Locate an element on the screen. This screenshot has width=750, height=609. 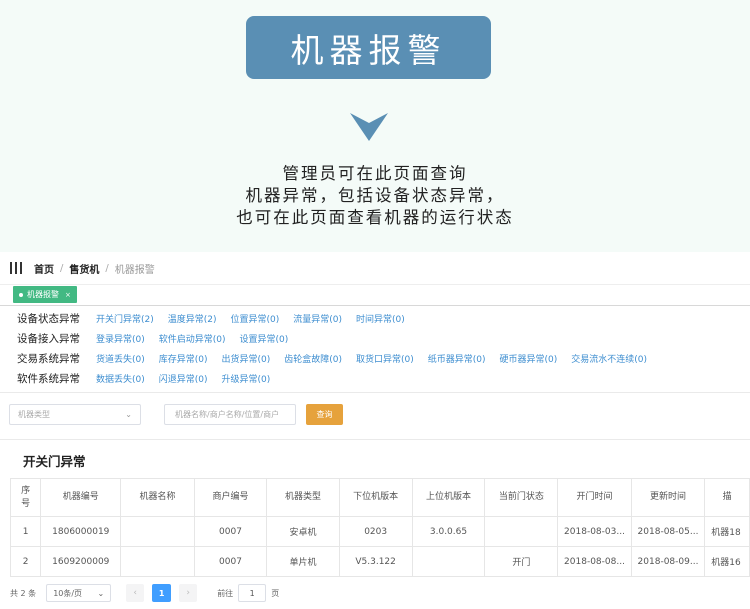
column-header: 机器编号 is located at coordinates (81, 497).